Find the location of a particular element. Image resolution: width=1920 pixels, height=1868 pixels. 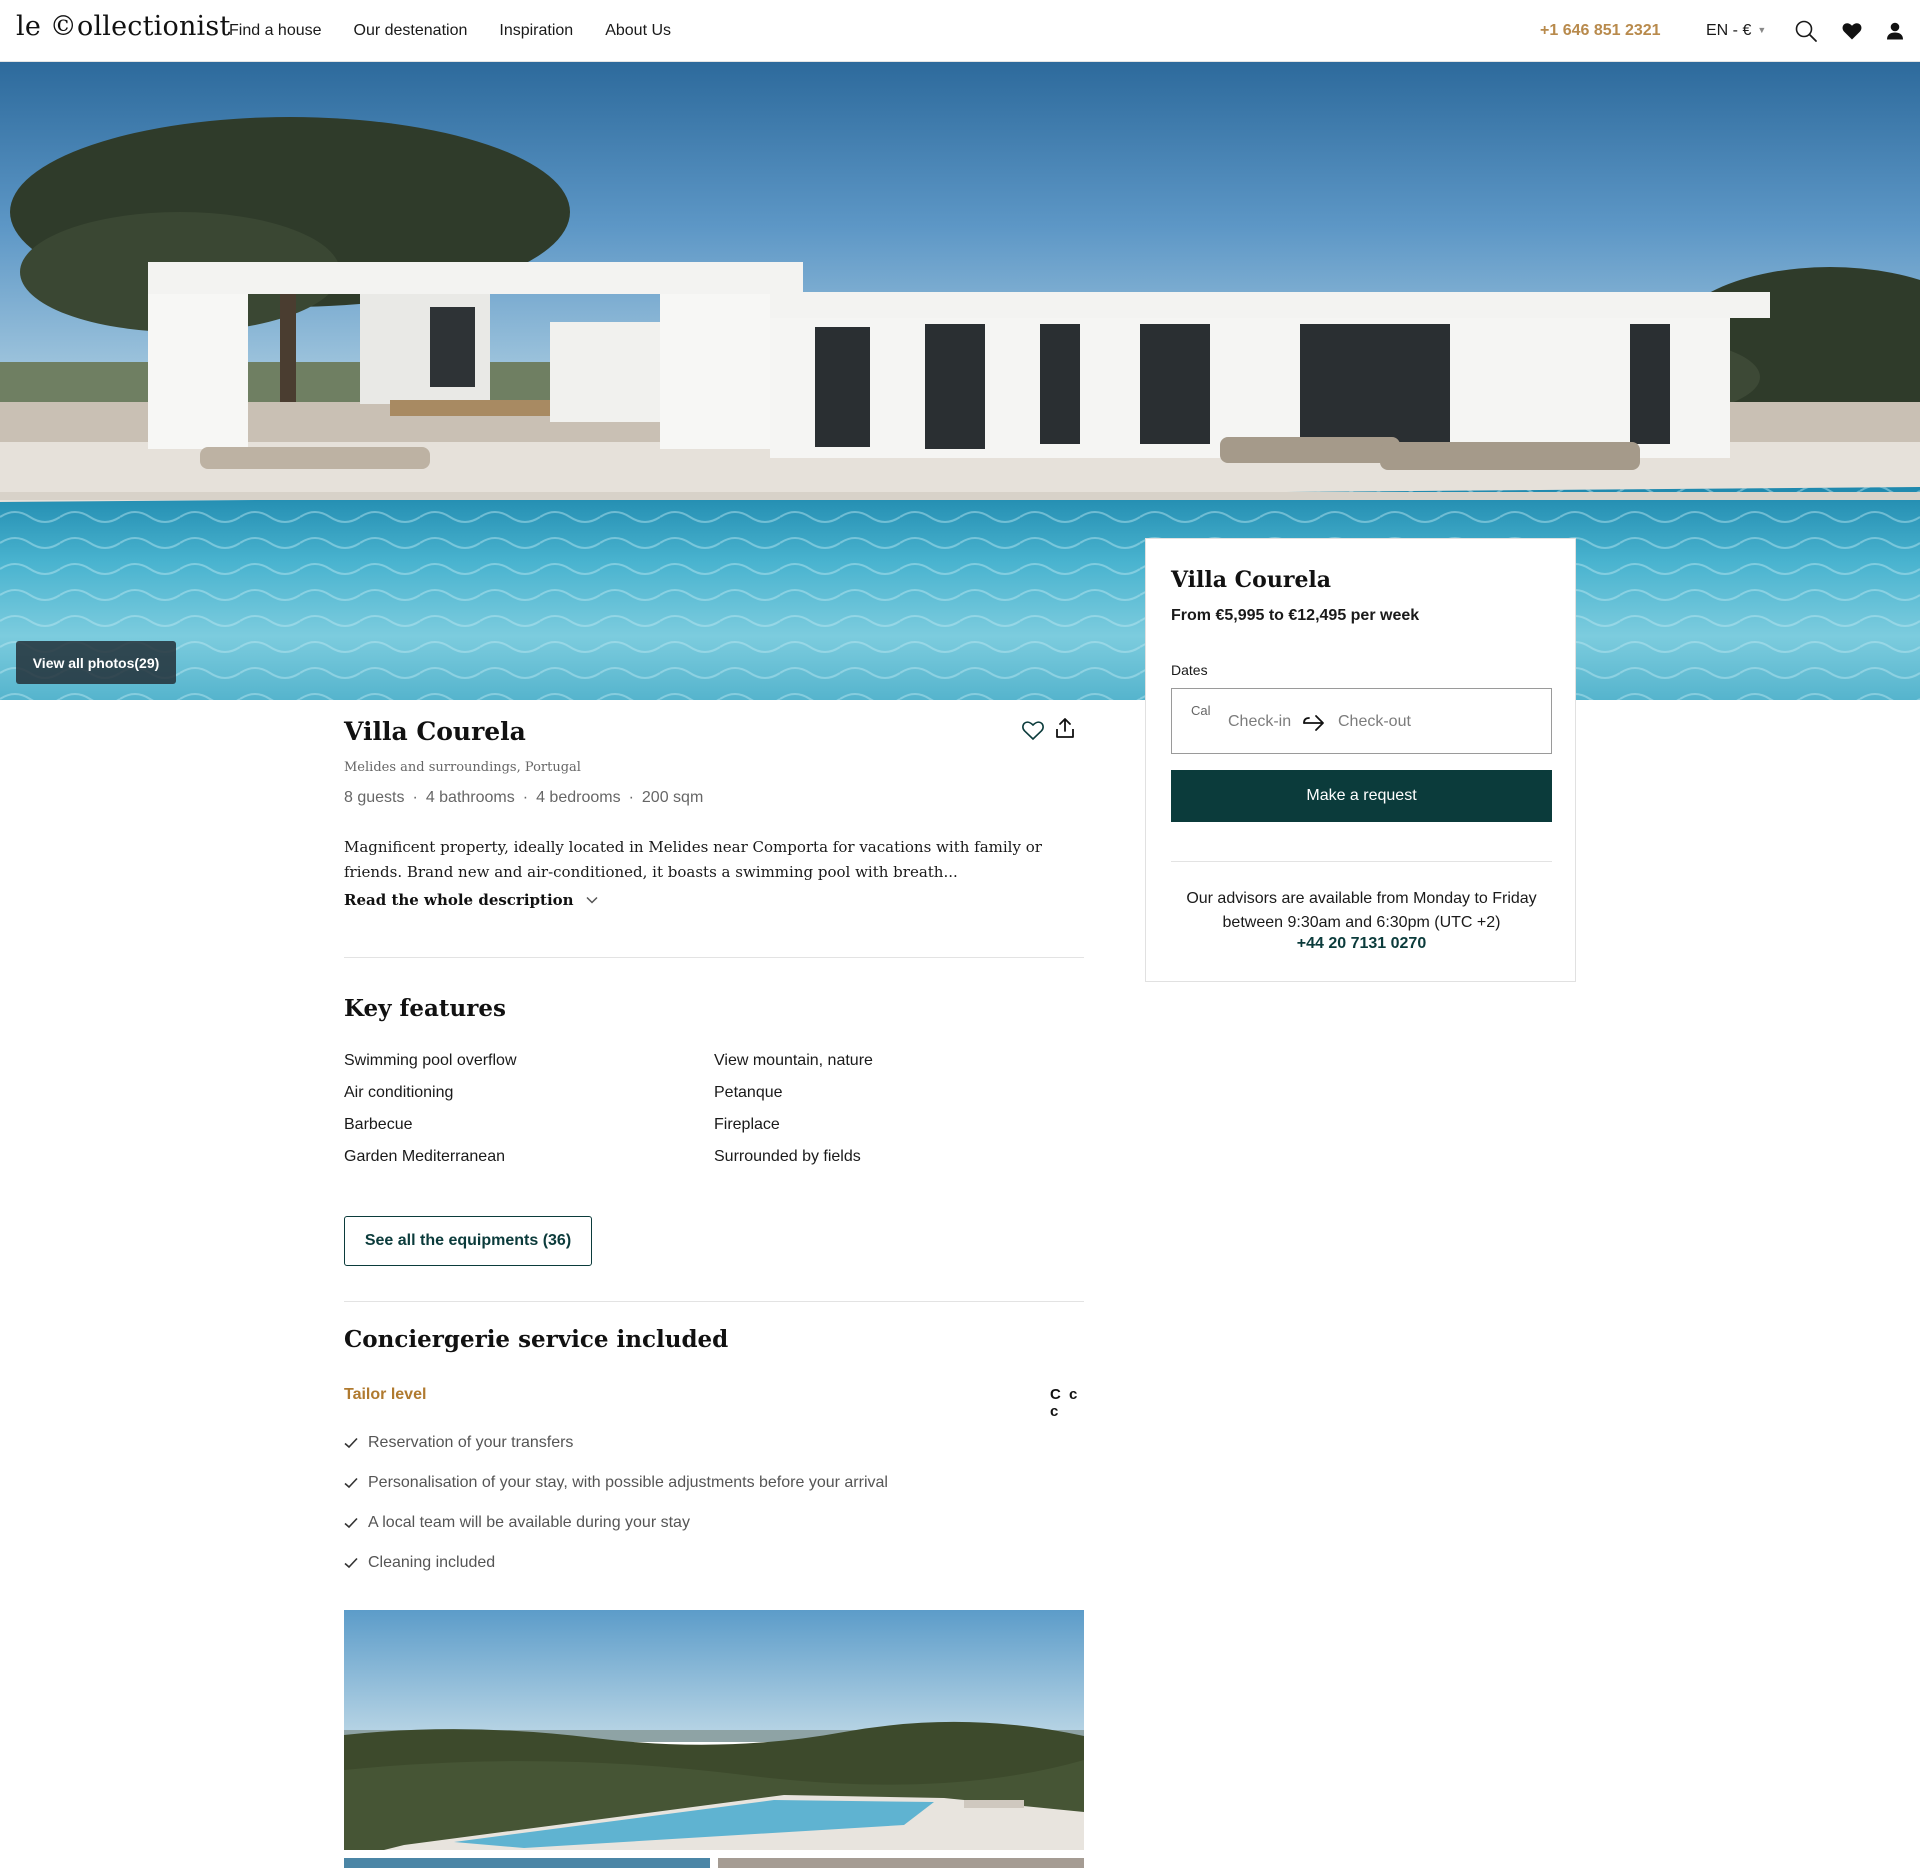

calendar-icon: Cal is located at coordinates (1205, 721).